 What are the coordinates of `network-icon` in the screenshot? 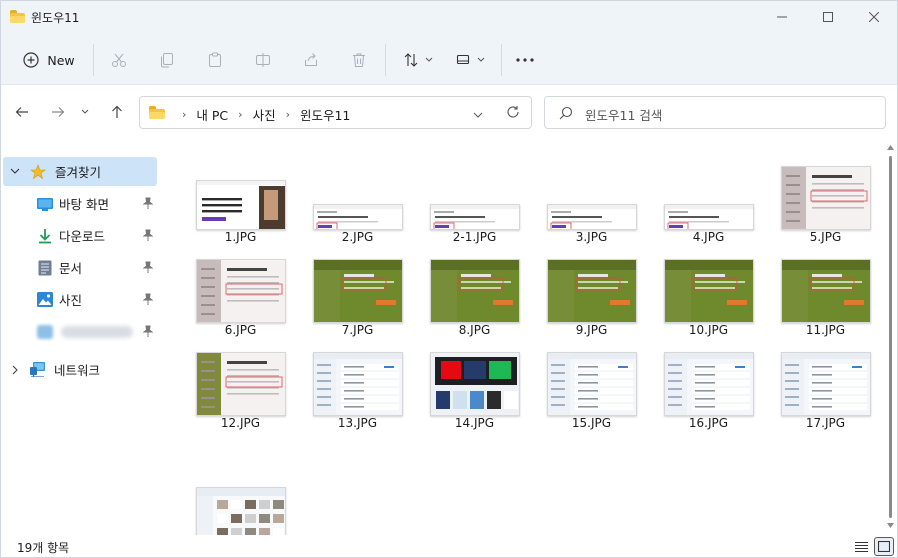 It's located at (37, 369).